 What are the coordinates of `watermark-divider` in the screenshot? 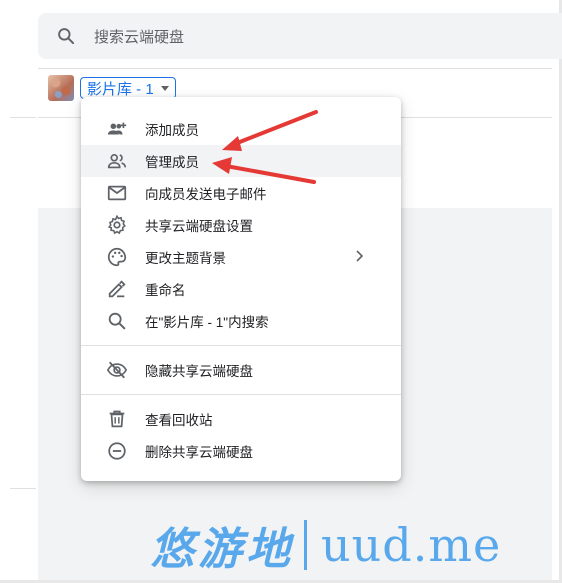 It's located at (305, 545).